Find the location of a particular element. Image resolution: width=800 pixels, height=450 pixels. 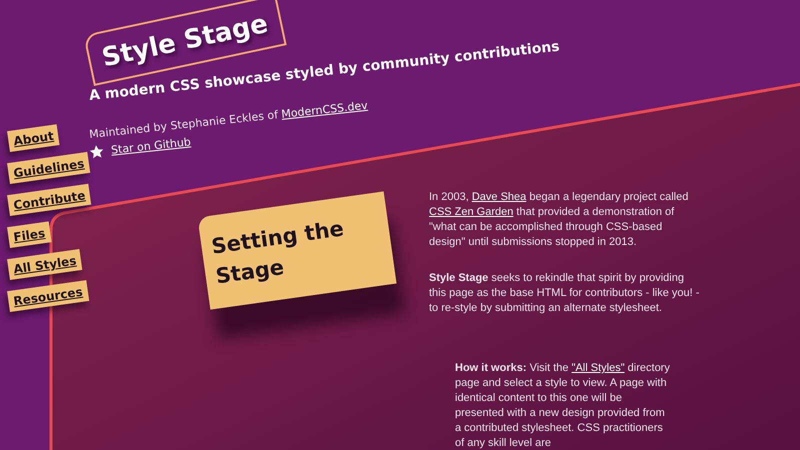

github-star-link: Star on Github is located at coordinates (151, 146).